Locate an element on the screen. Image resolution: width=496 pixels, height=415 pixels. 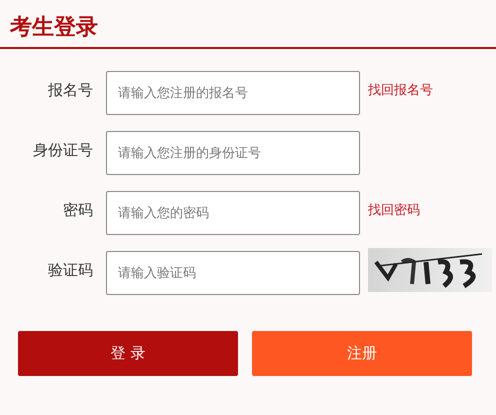
field-label: 报名号 is located at coordinates (70, 90).